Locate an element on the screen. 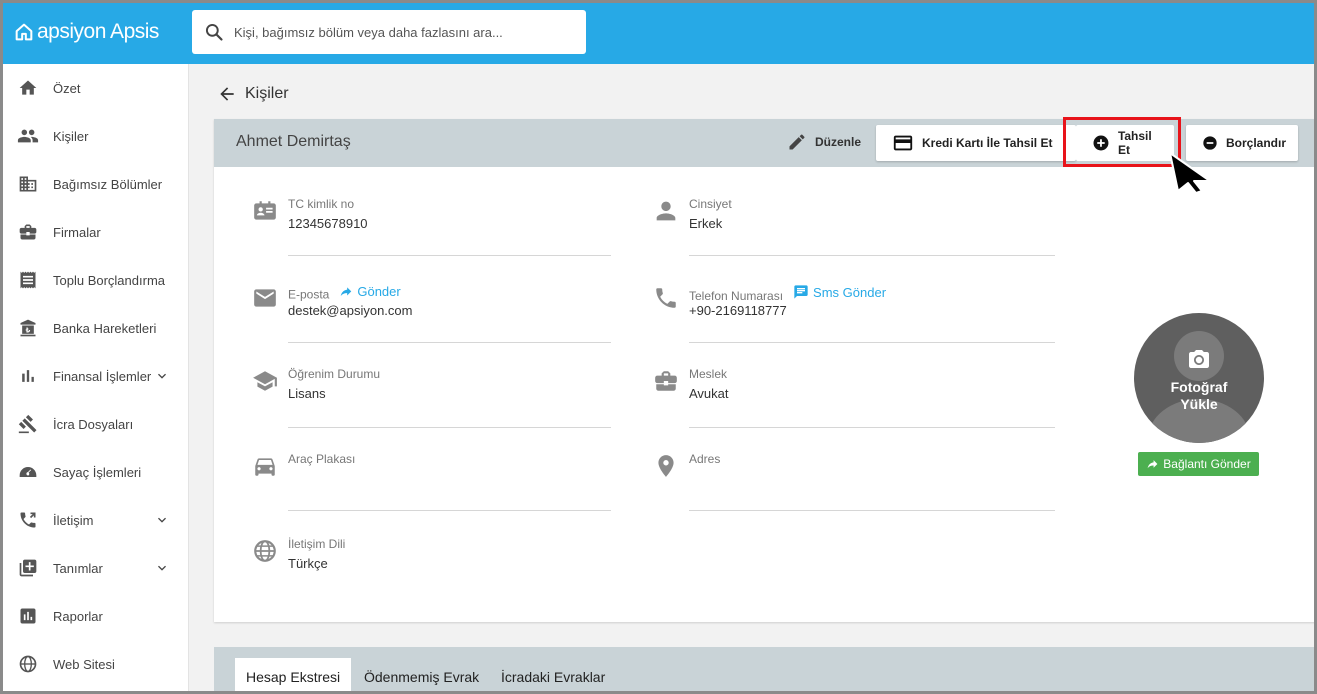  sidebar-item-label: İletişim is located at coordinates (73, 520).